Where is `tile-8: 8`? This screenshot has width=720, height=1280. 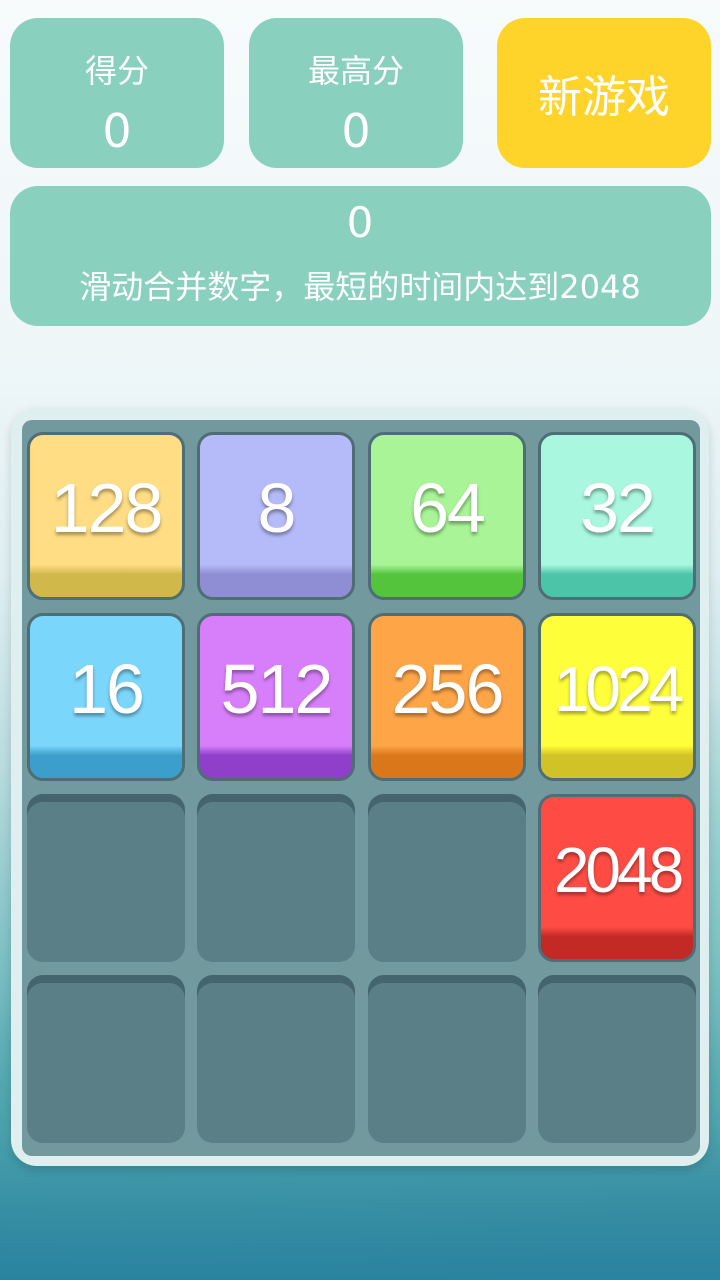 tile-8: 8 is located at coordinates (276, 516).